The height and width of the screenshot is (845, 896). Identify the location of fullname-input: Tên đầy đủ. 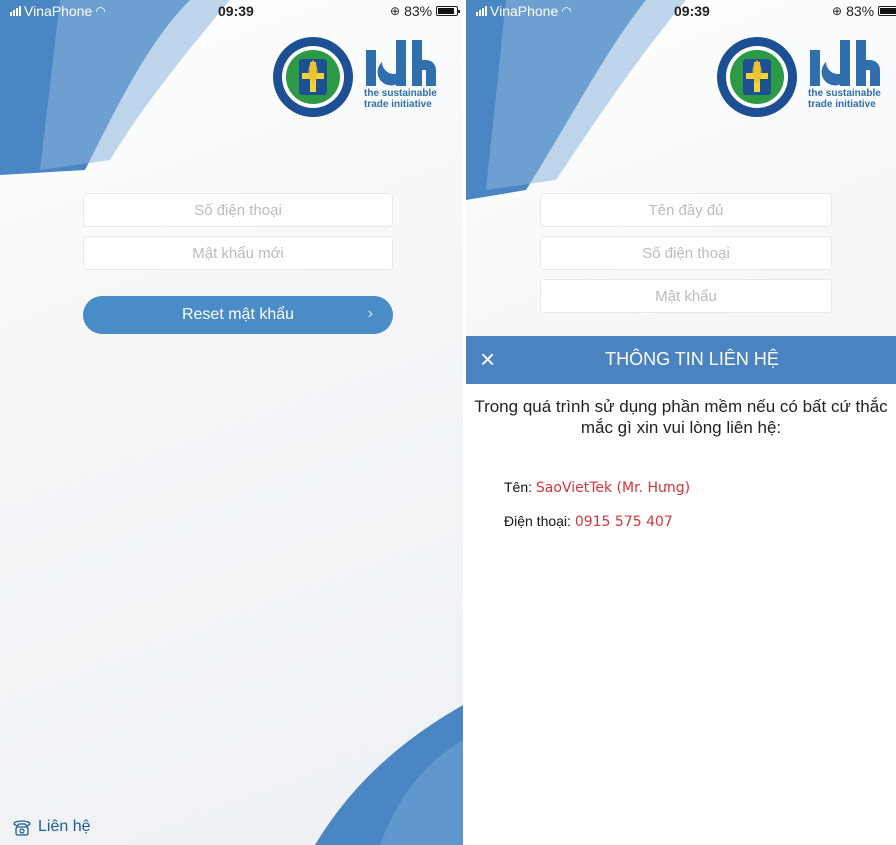
(686, 210).